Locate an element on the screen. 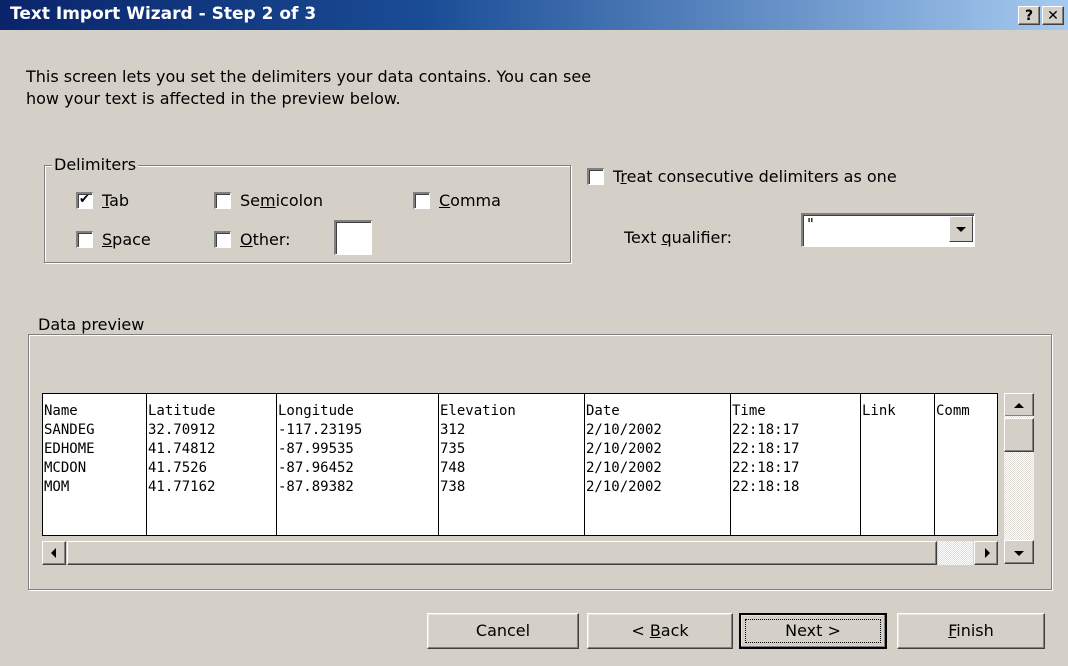 The height and width of the screenshot is (666, 1068). cancel-button: Cancel is located at coordinates (503, 631).